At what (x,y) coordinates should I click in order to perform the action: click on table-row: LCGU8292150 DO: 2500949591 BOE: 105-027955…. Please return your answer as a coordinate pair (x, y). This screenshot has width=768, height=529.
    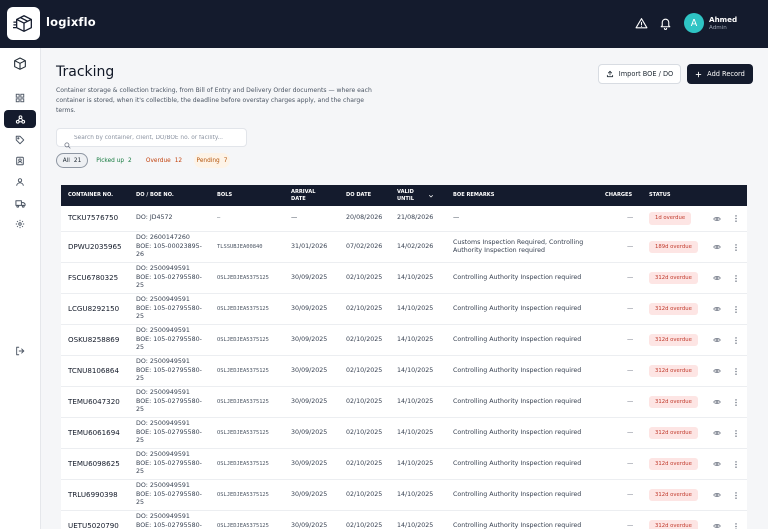
    Looking at the image, I should click on (404, 309).